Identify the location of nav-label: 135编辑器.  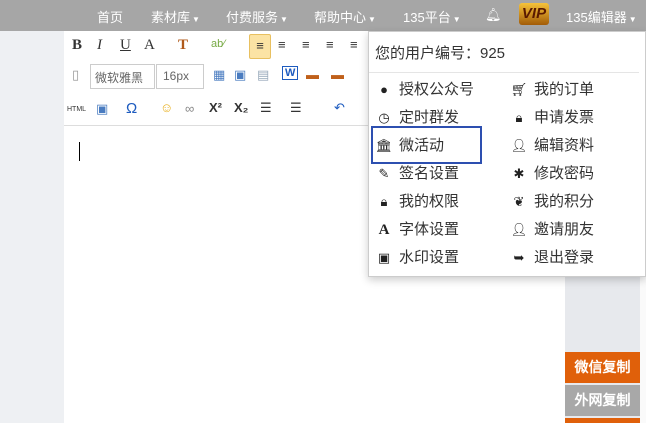
(596, 17).